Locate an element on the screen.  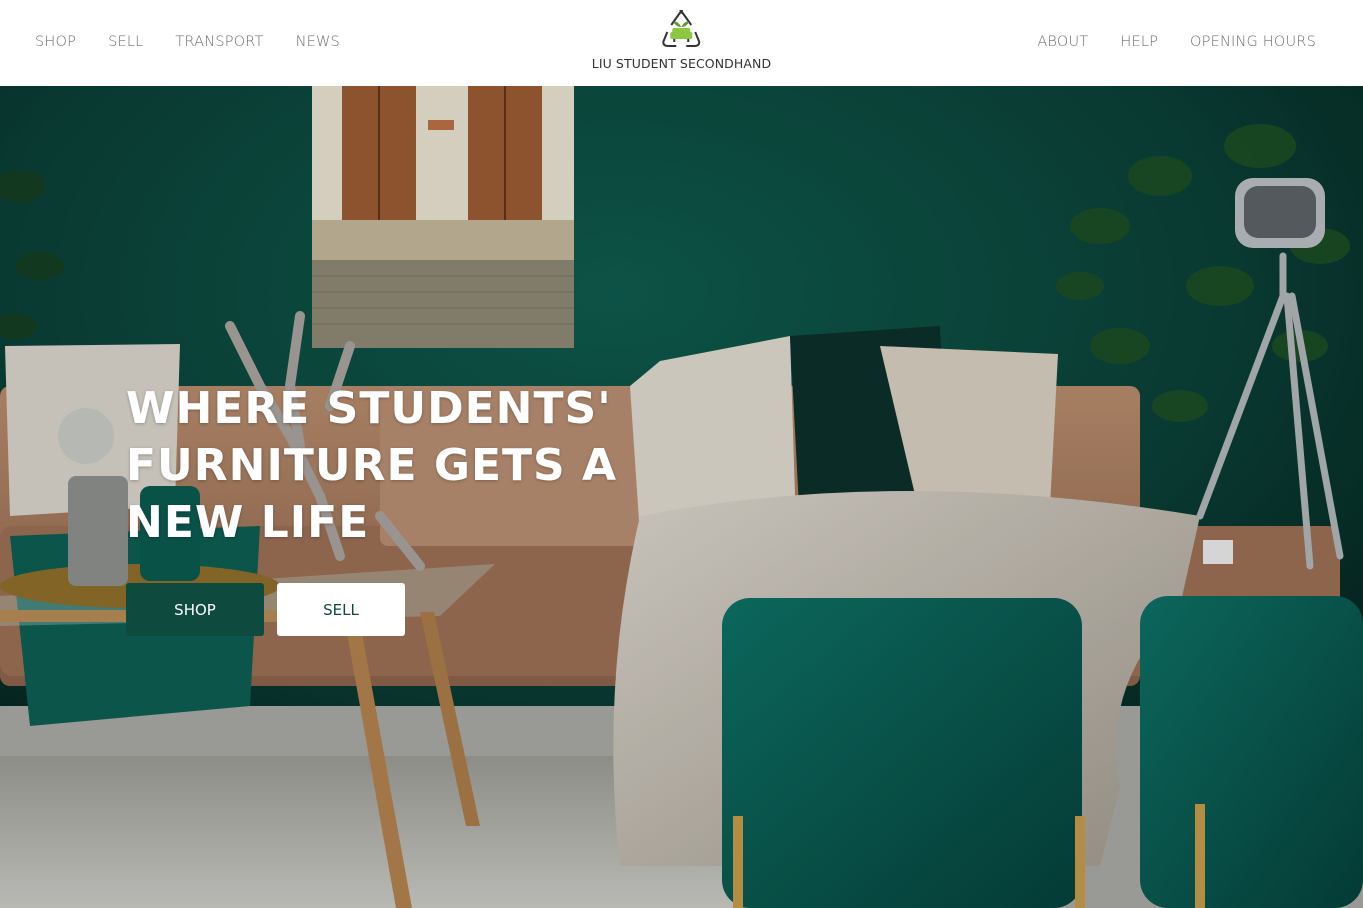
nav-about: ABOUT is located at coordinates (1062, 42).